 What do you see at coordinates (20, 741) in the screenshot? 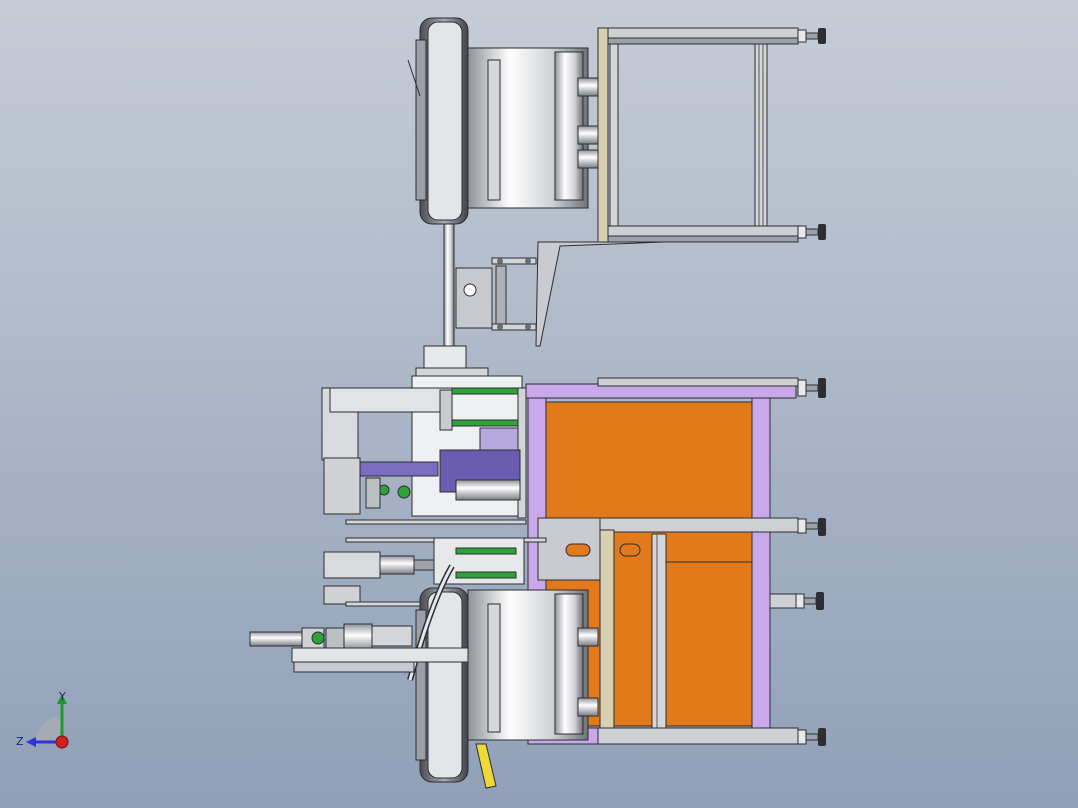
I see `z-axis-label: Z` at bounding box center [20, 741].